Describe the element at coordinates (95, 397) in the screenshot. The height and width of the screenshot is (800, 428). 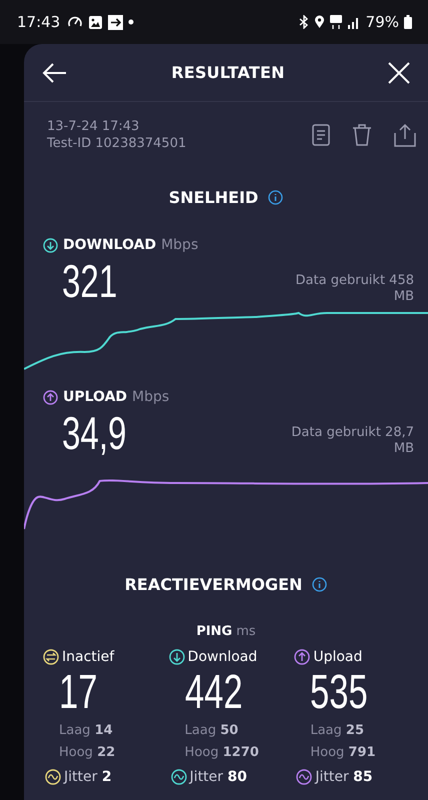
I see `result-label: UPLOAD` at that location.